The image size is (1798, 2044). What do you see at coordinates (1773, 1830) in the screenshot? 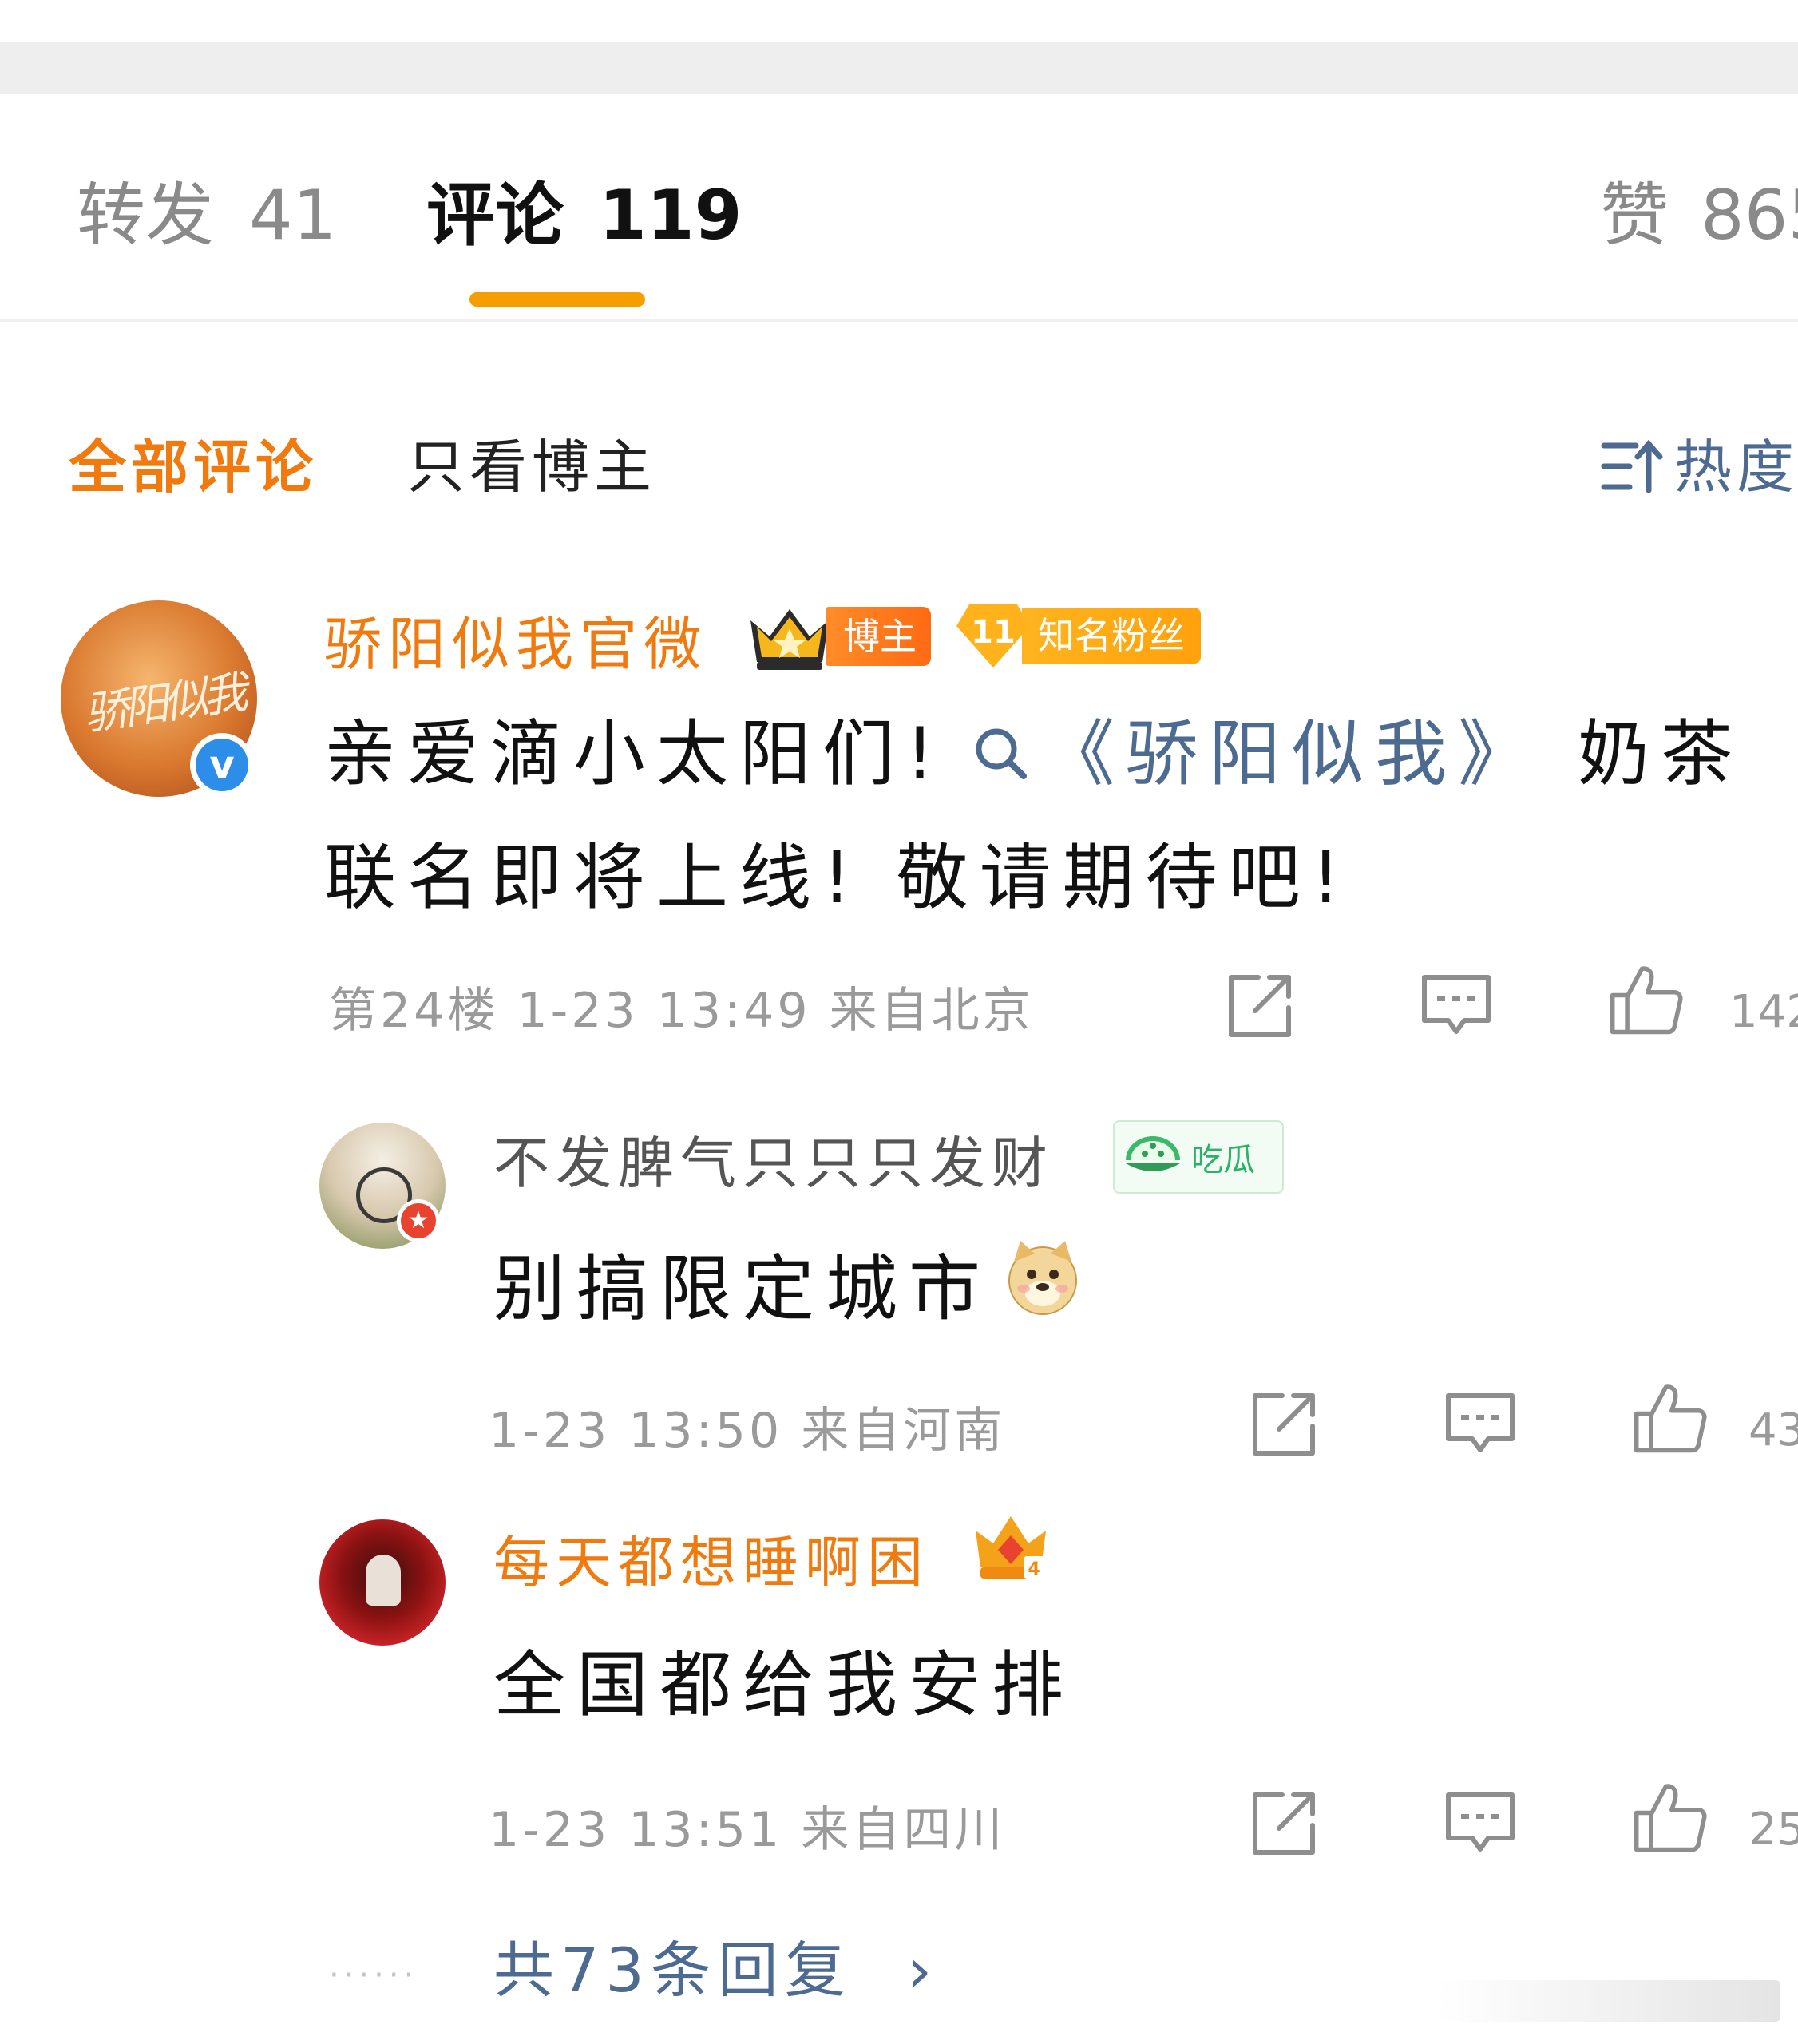
I see `like-count: 25` at bounding box center [1773, 1830].